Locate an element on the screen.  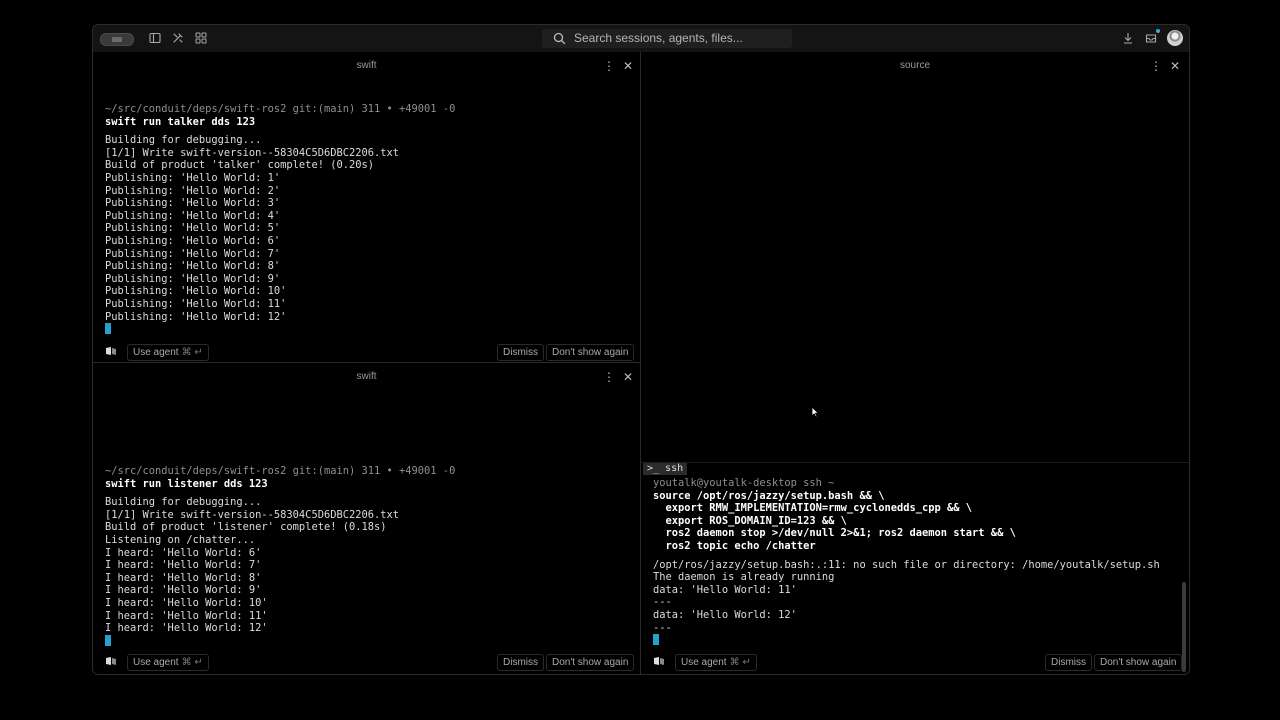
terminal-command: swift run listener dds 123 is located at coordinates (186, 483).